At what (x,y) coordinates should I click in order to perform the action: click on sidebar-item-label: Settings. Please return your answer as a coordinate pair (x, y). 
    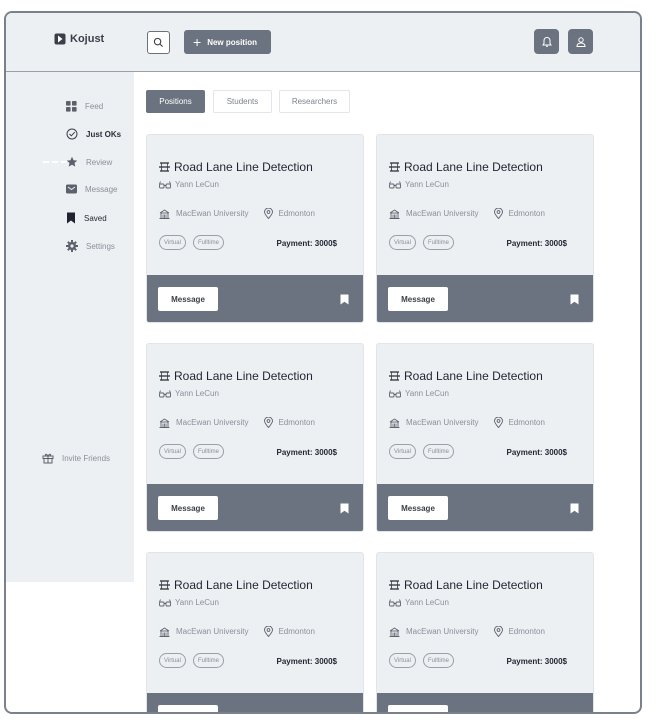
    Looking at the image, I should click on (100, 246).